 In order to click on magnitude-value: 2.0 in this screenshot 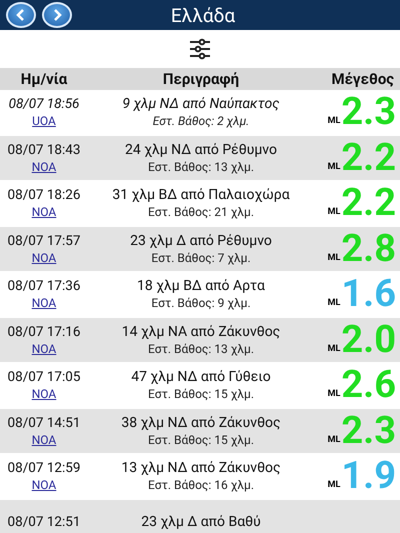, I will do `click(368, 340)`.